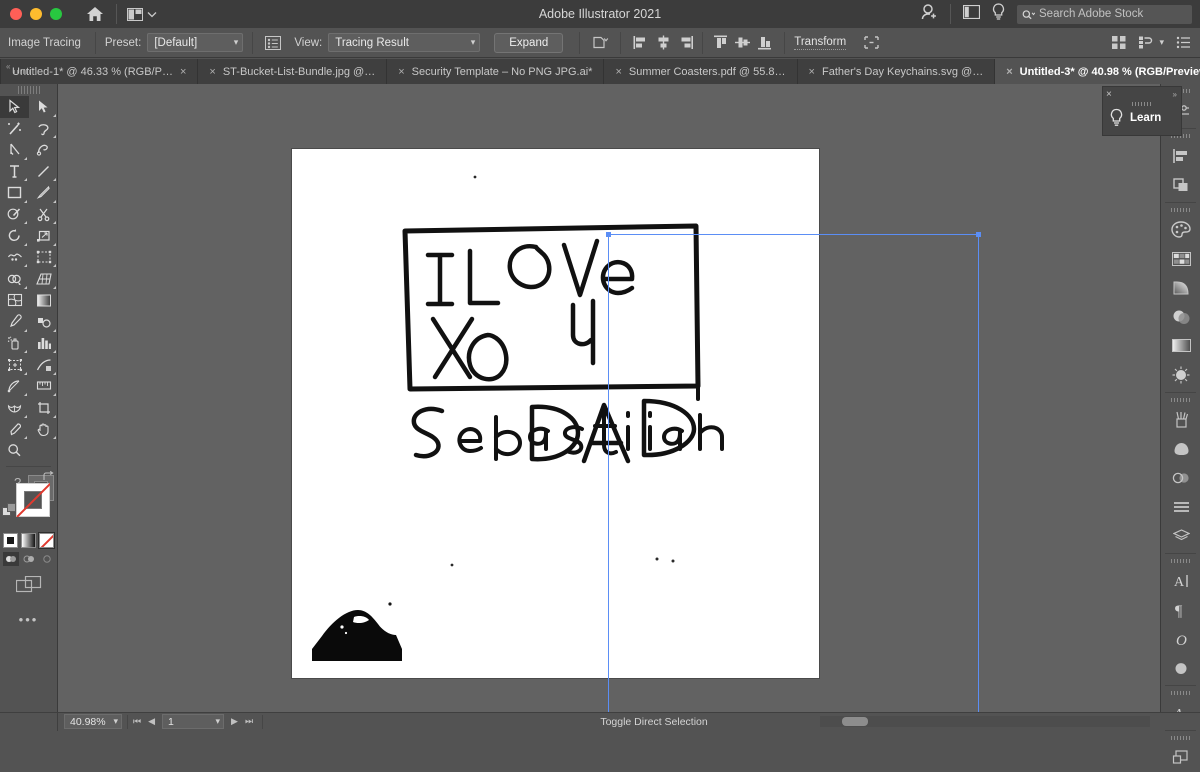 Image resolution: width=1200 pixels, height=772 pixels. I want to click on curvature-tool, so click(43, 150).